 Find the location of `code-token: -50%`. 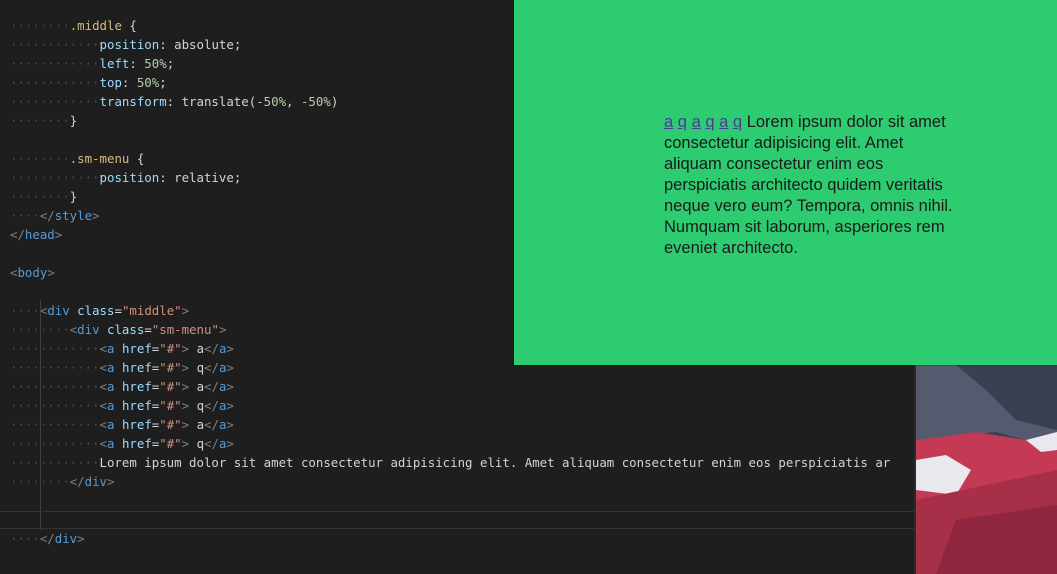

code-token: -50% is located at coordinates (271, 101).